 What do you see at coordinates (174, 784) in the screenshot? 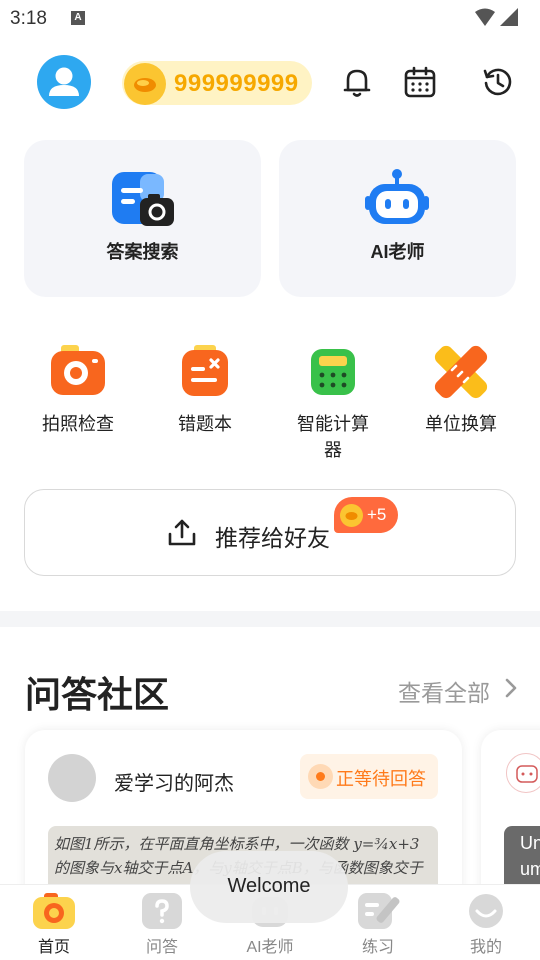
I see `post-author-name: 爱学习的阿杰` at bounding box center [174, 784].